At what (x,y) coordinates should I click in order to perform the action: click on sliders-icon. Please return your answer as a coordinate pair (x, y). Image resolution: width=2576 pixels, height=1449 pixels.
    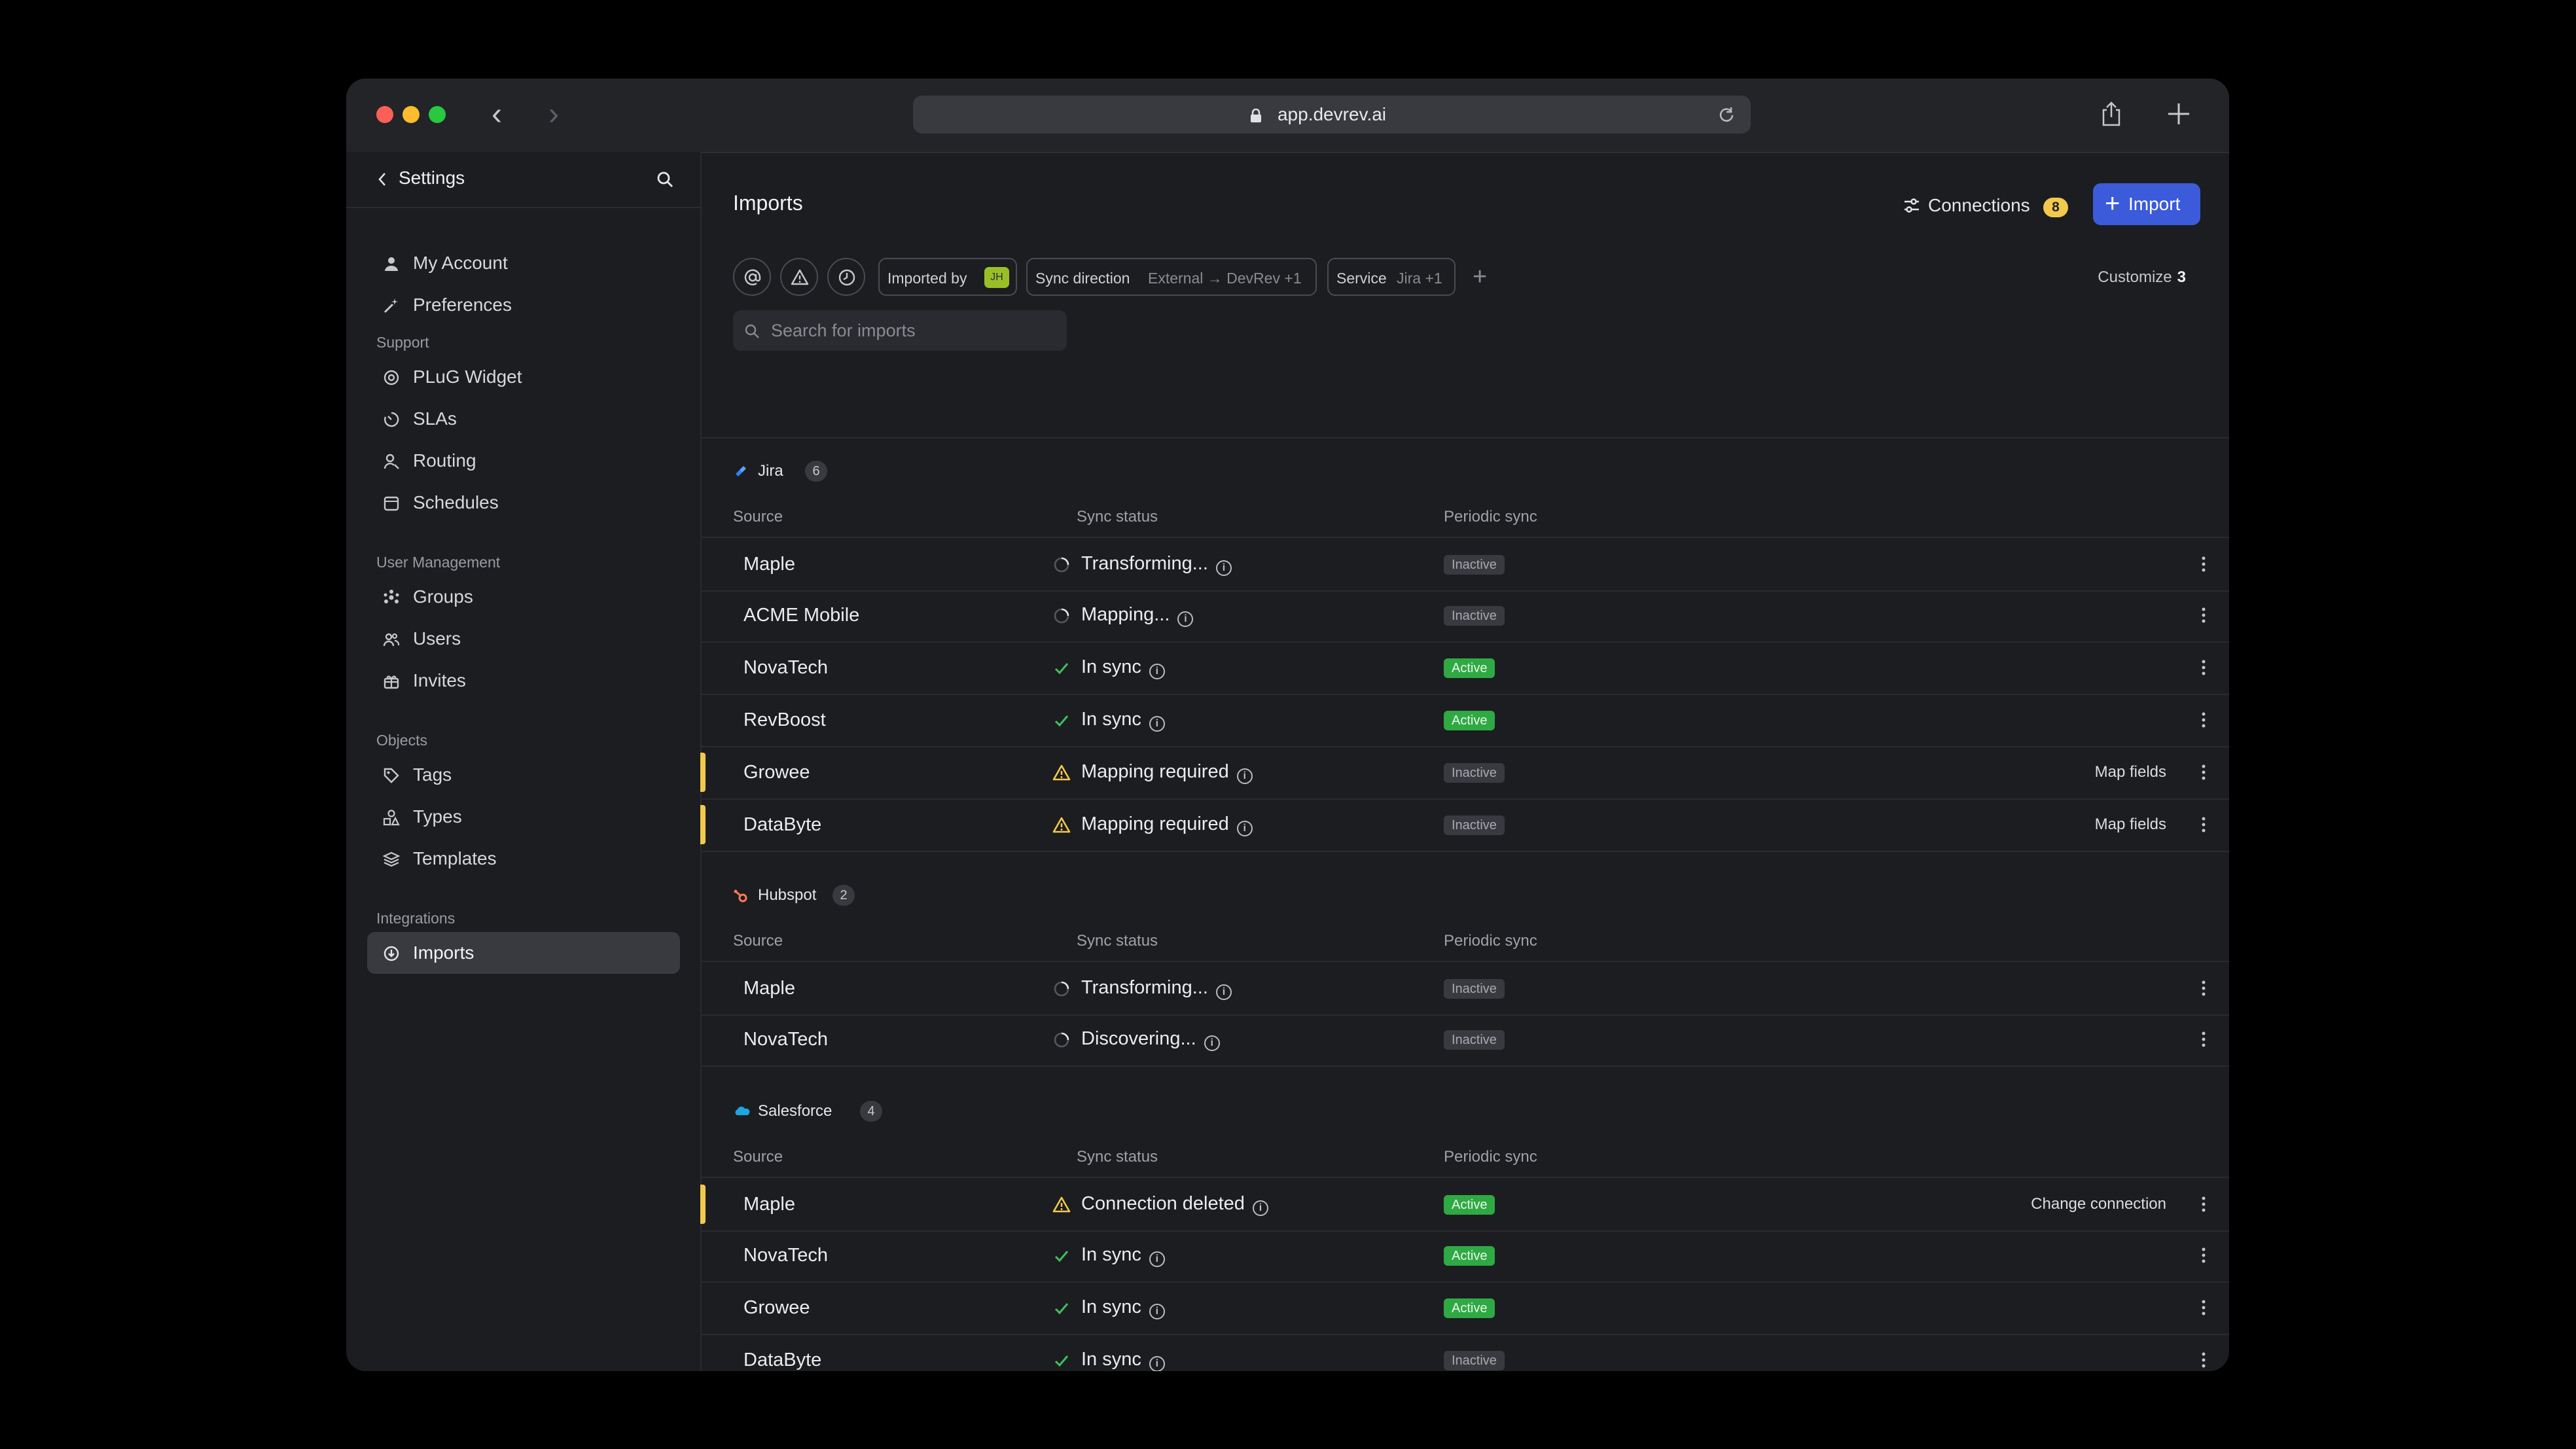
    Looking at the image, I should click on (1912, 205).